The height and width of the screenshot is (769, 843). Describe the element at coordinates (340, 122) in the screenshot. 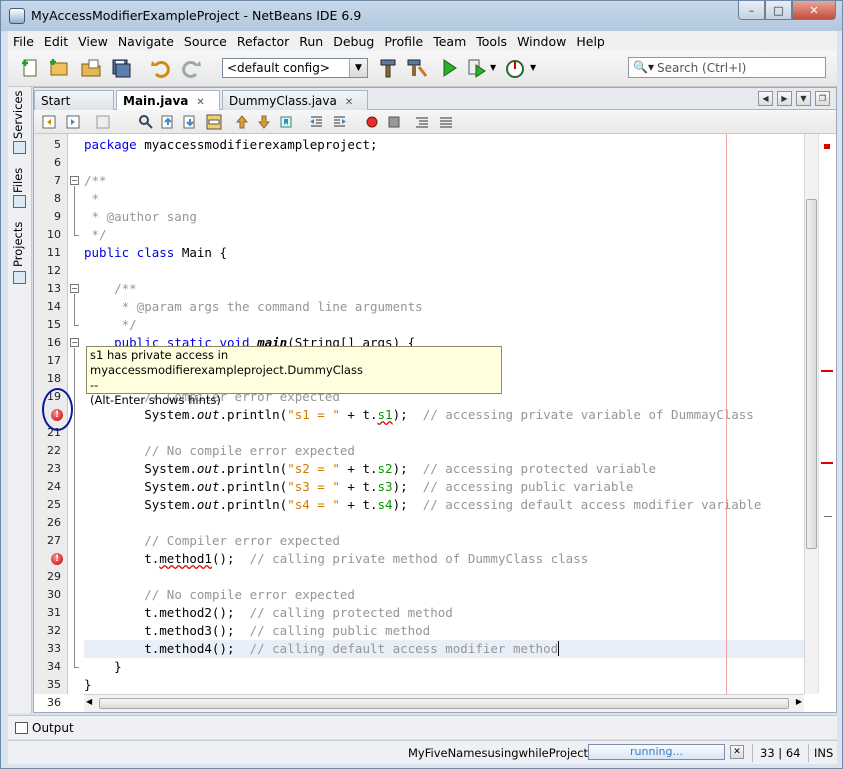

I see `shift-right-icon` at that location.